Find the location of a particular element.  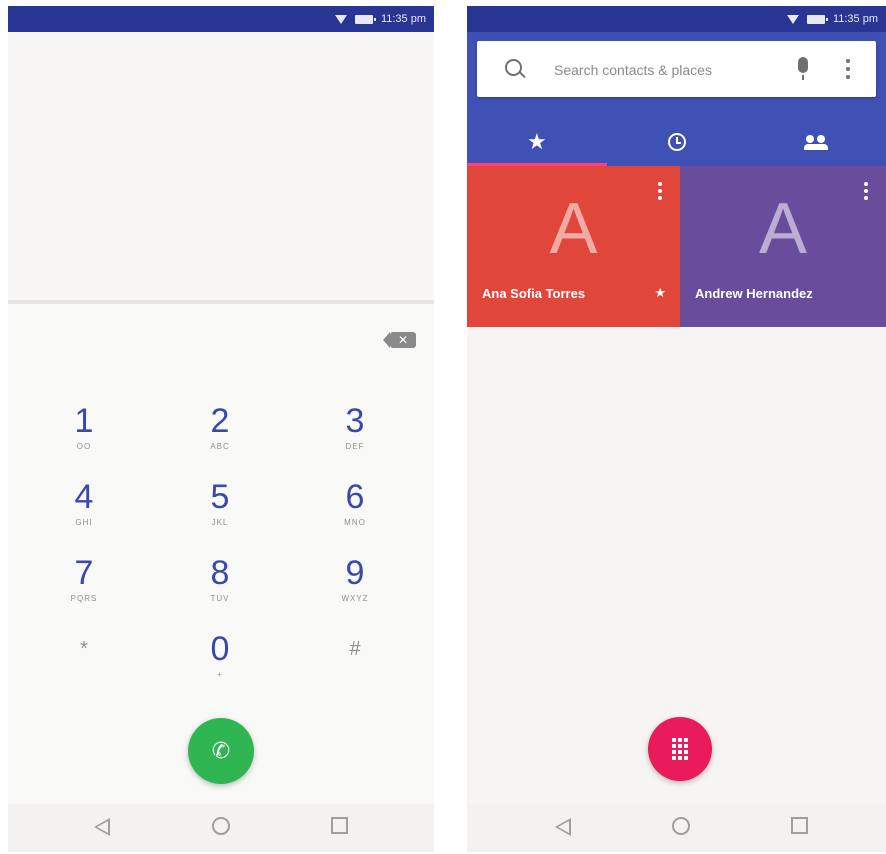

key-letters: TUV is located at coordinates (220, 598).